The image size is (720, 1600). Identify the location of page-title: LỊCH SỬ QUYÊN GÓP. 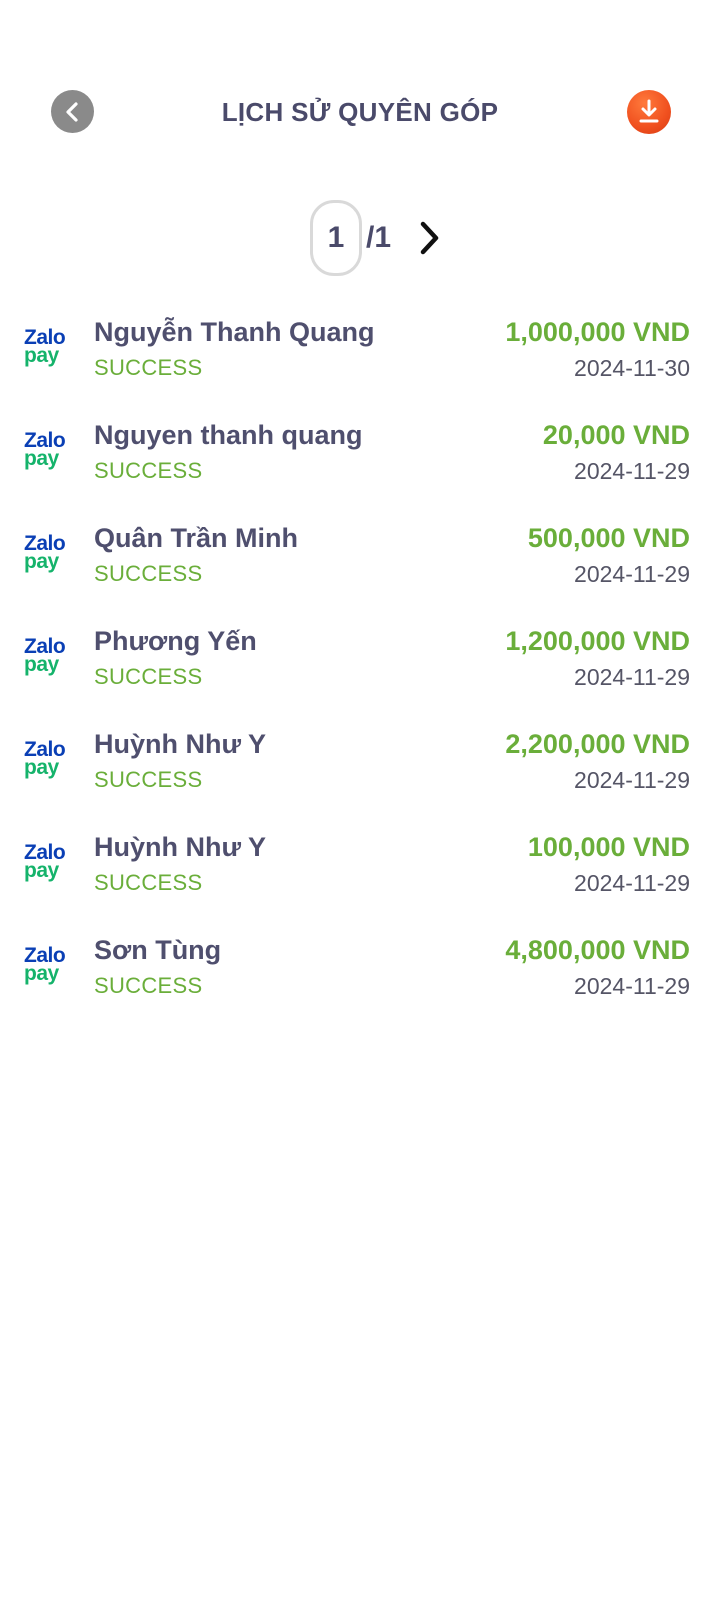
(360, 112).